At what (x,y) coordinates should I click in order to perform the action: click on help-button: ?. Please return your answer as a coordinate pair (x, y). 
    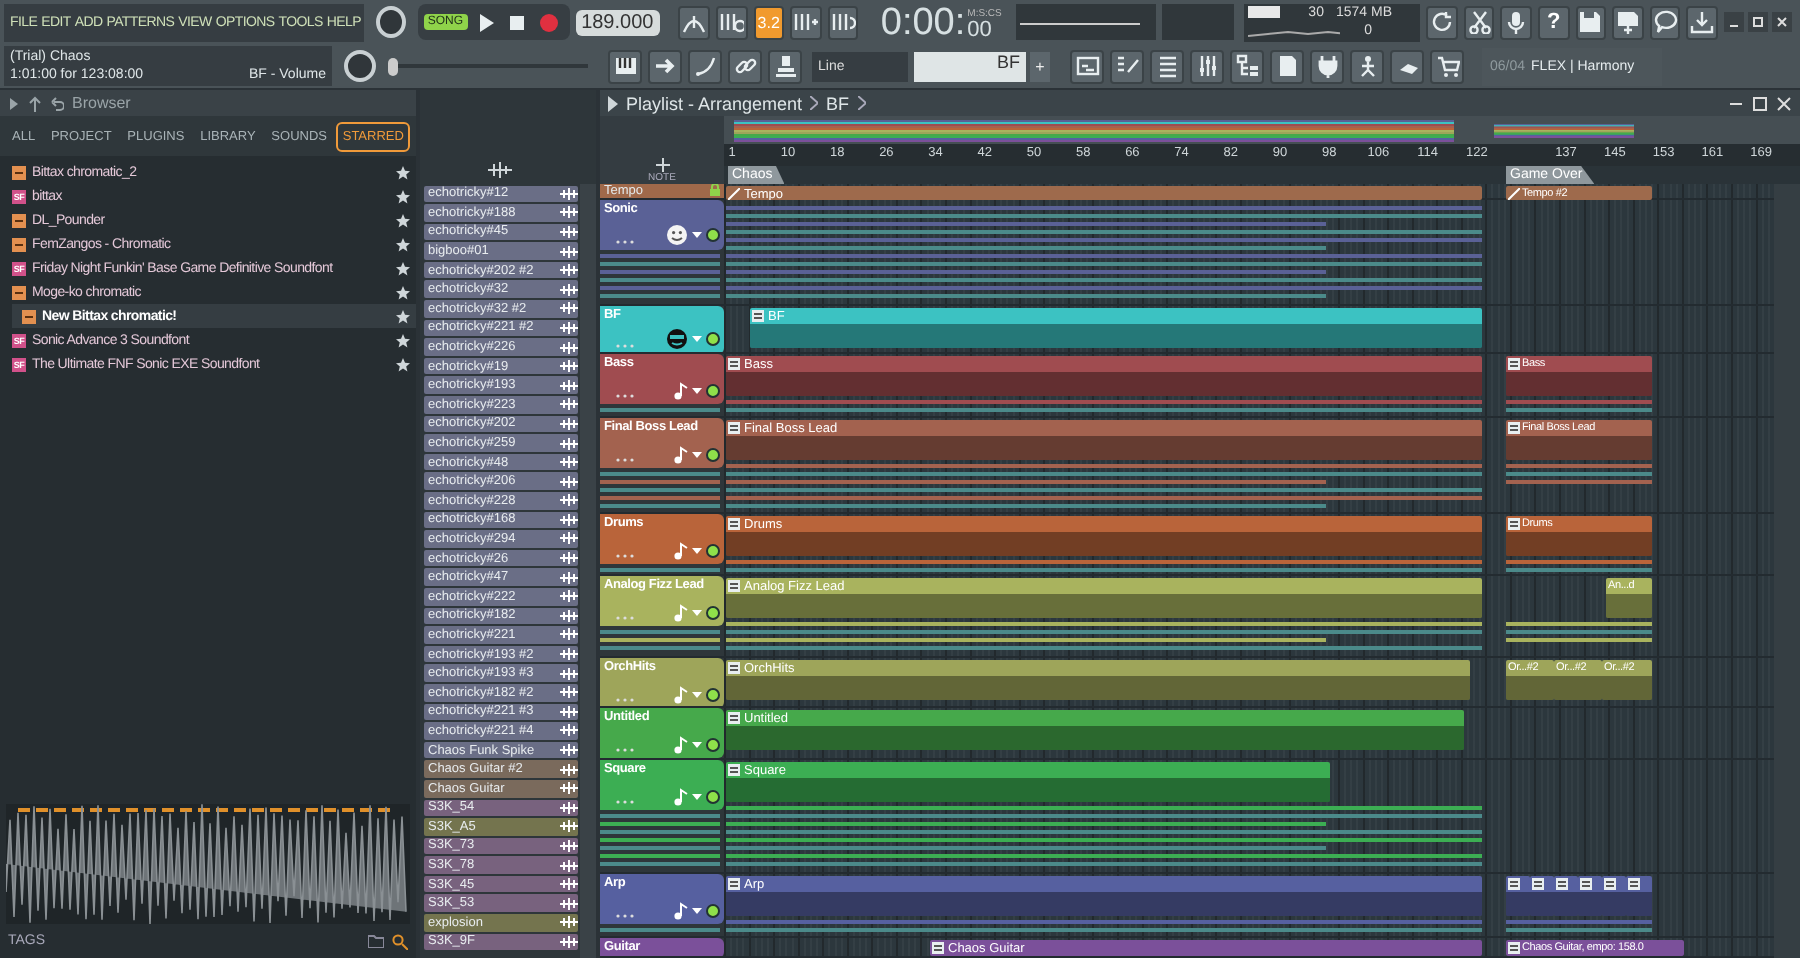
    Looking at the image, I should click on (1554, 22).